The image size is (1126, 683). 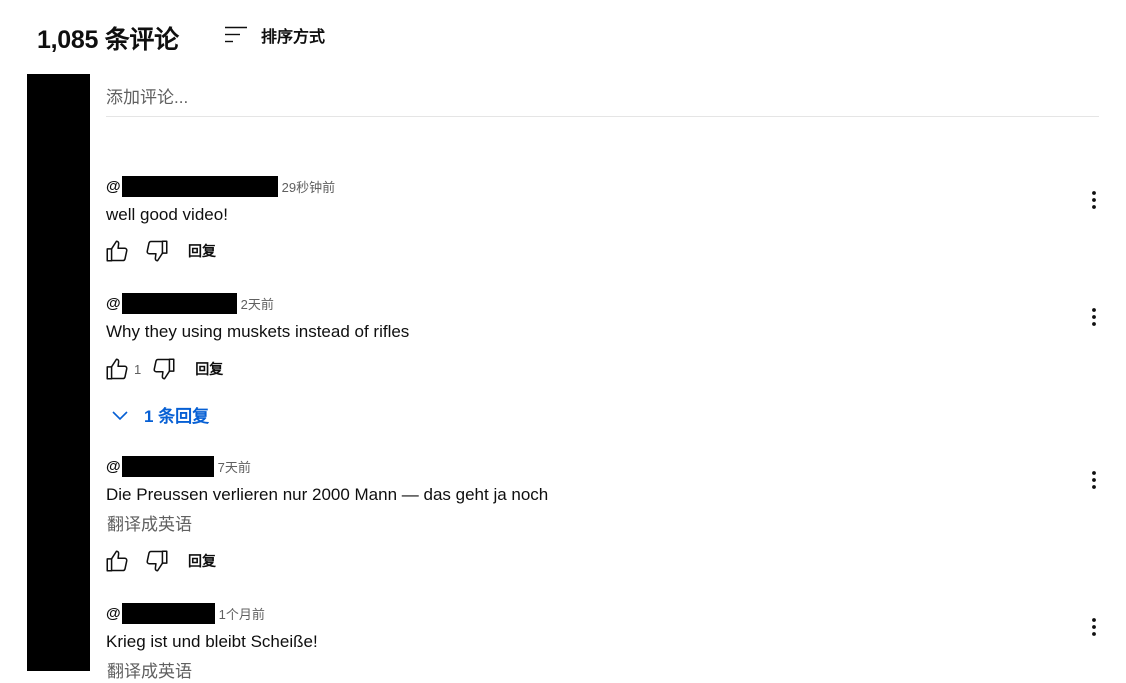 I want to click on comment-time: 1个月前, so click(x=242, y=613).